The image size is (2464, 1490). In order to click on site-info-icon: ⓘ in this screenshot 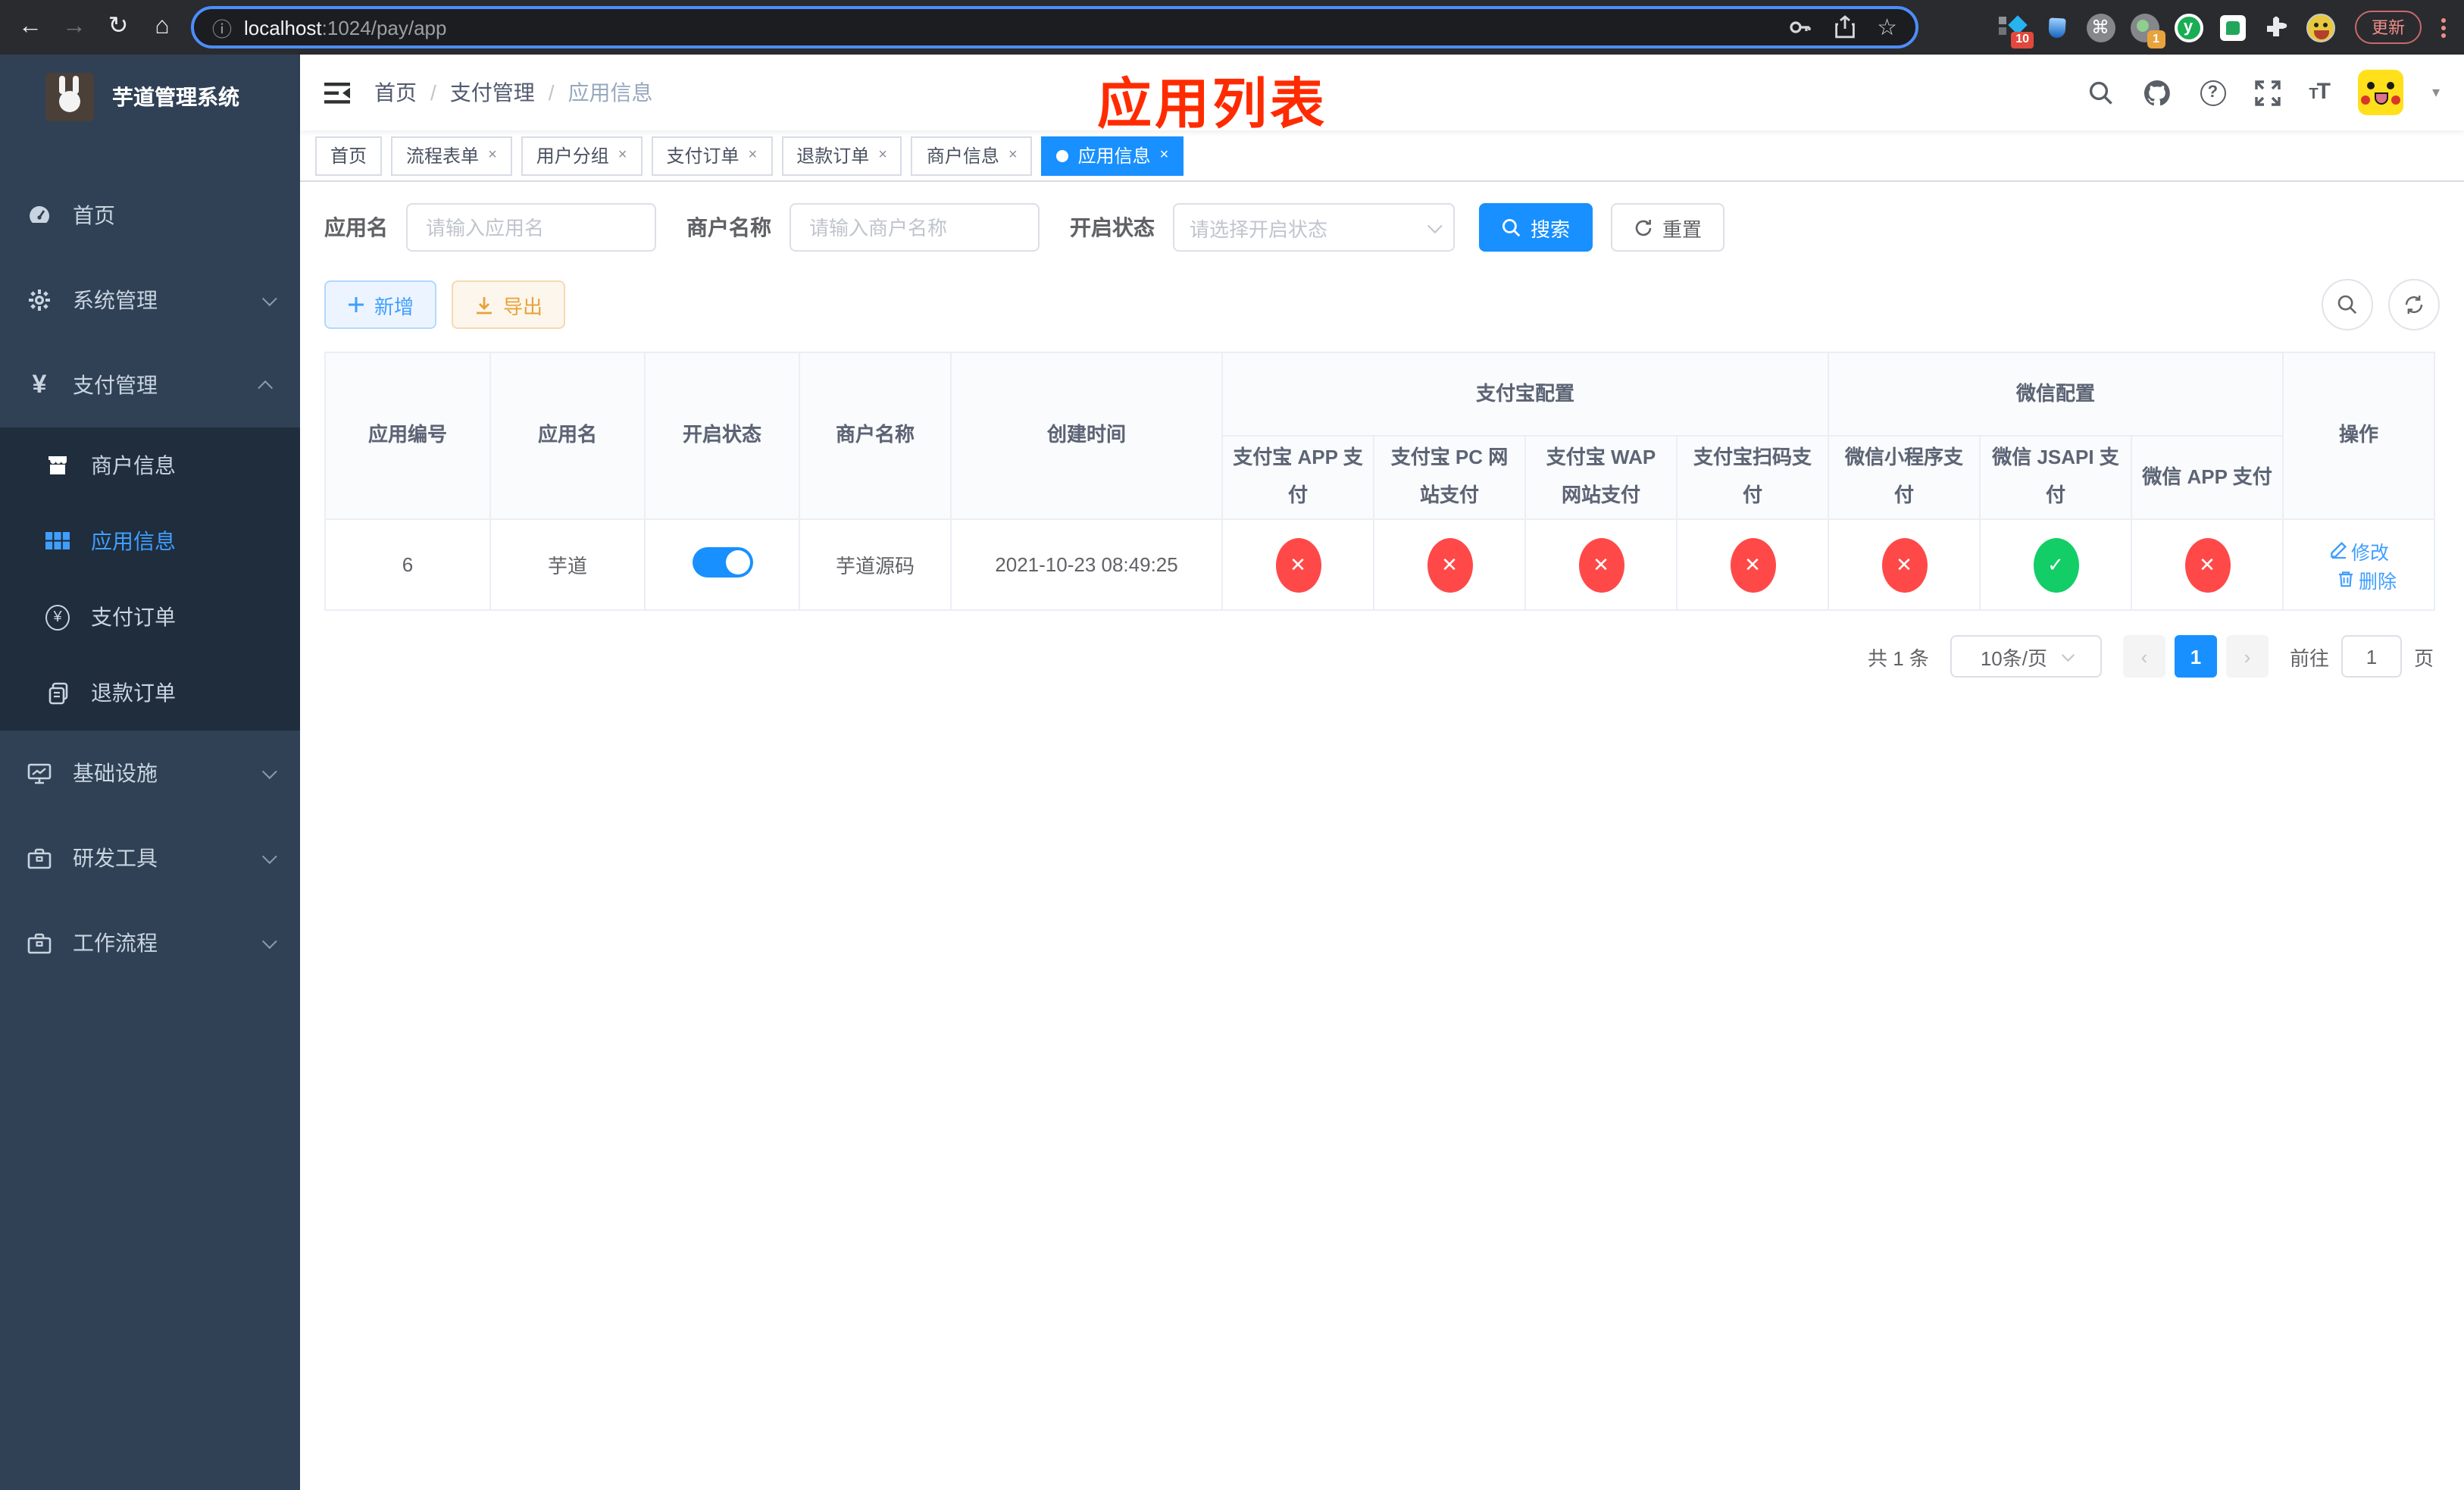, I will do `click(222, 28)`.